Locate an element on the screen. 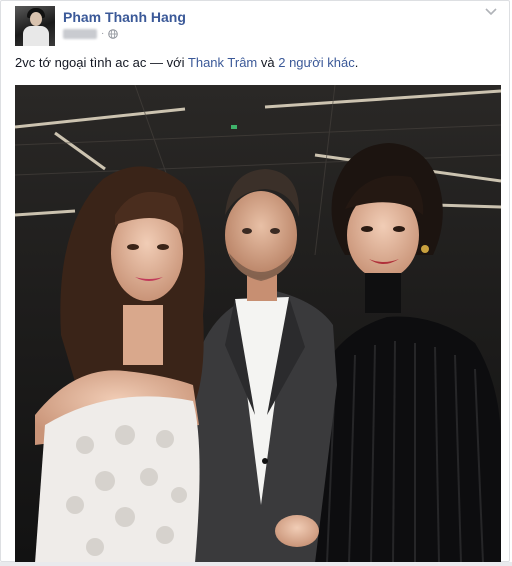 Image resolution: width=512 pixels, height=566 pixels. chevron-down-icon is located at coordinates (491, 12).